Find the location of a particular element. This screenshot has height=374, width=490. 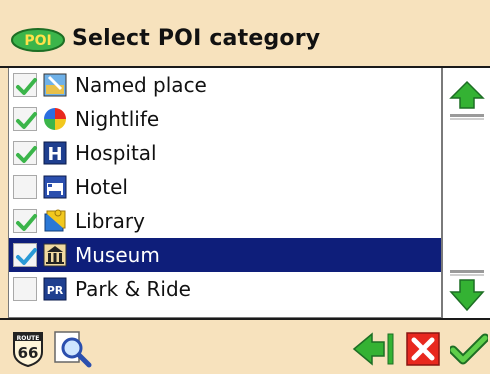

scroll-up-arrow-icon is located at coordinates (467, 101).